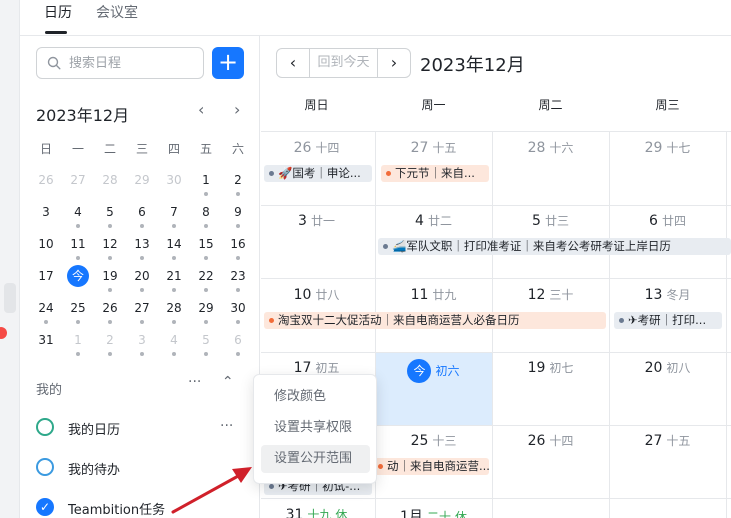 The width and height of the screenshot is (731, 518). What do you see at coordinates (316, 220) in the screenshot?
I see `day-cell-number: 3 廿一` at bounding box center [316, 220].